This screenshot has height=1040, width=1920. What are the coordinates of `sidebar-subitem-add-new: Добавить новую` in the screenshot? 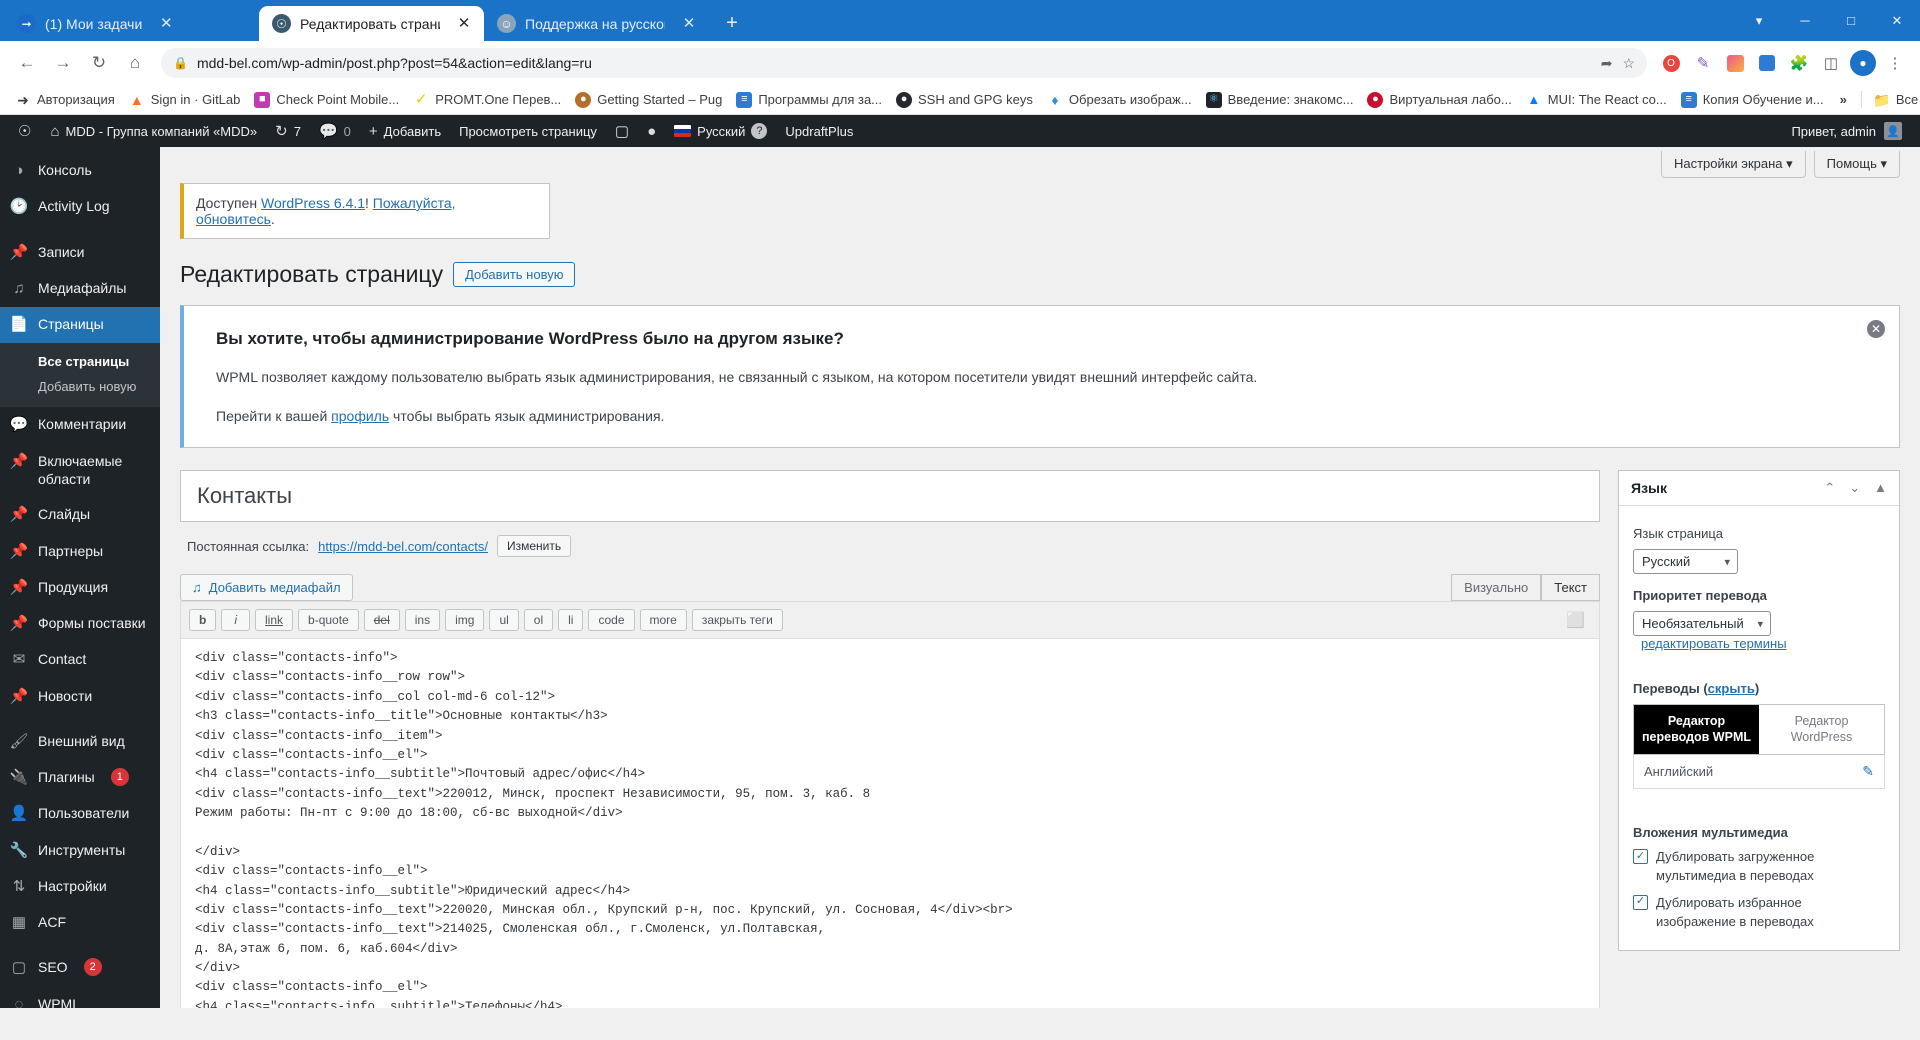 It's located at (80, 386).